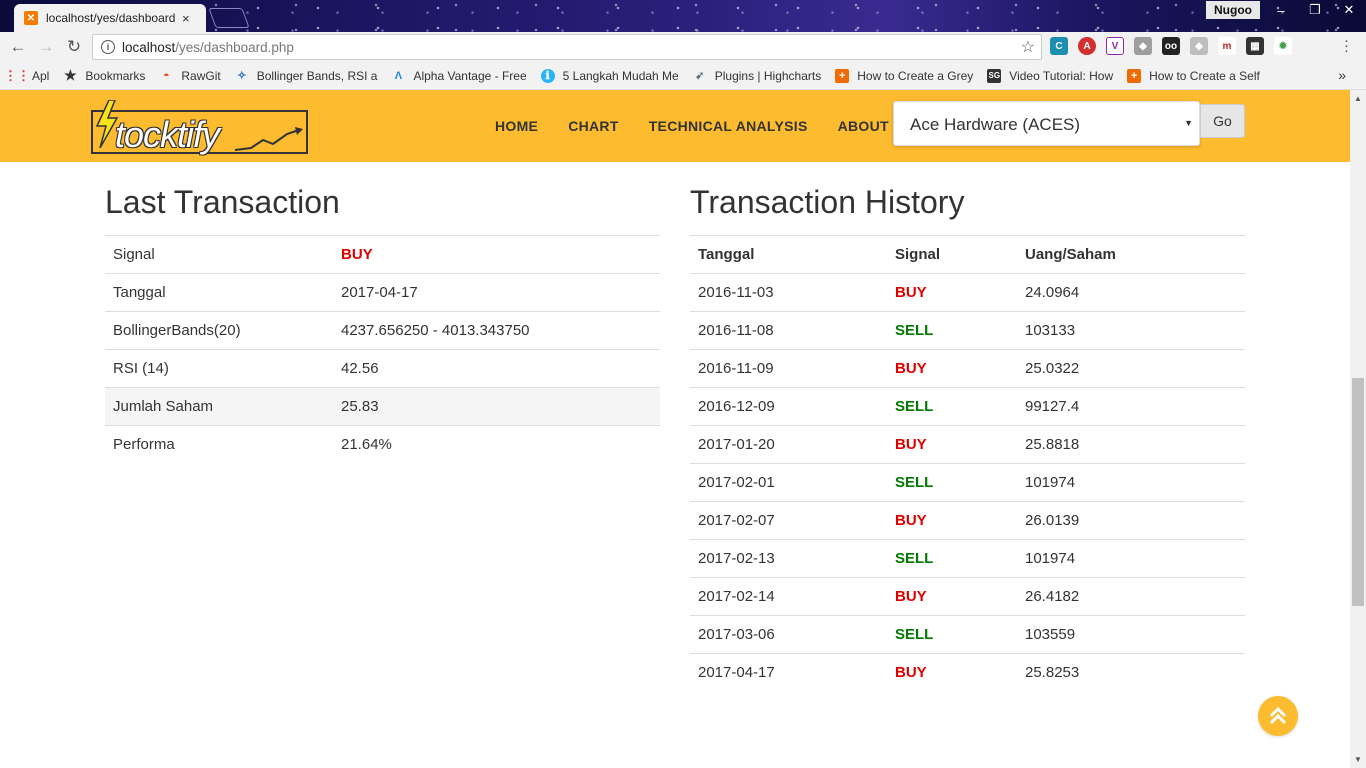 This screenshot has width=1366, height=768. What do you see at coordinates (26, 75) in the screenshot?
I see `bookmark-item: ⋮⋮ Apl` at bounding box center [26, 75].